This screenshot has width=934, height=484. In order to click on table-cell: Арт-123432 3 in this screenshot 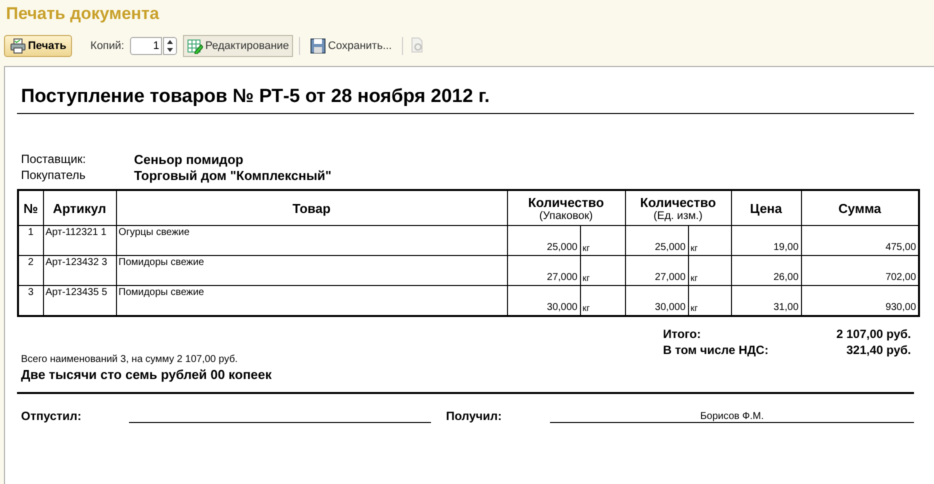, I will do `click(79, 271)`.